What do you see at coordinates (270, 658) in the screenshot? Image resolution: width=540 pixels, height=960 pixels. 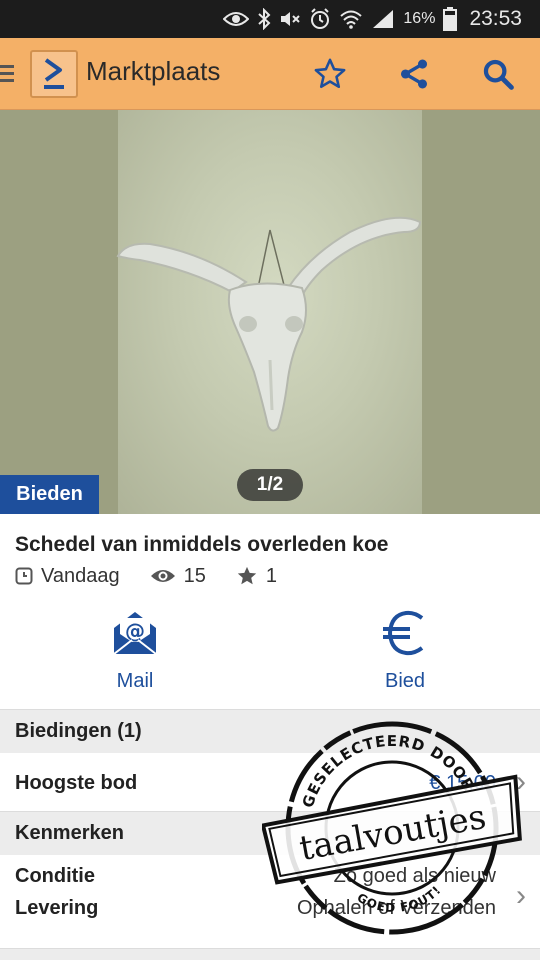 I see `action-bar: @ Mail Bied` at bounding box center [270, 658].